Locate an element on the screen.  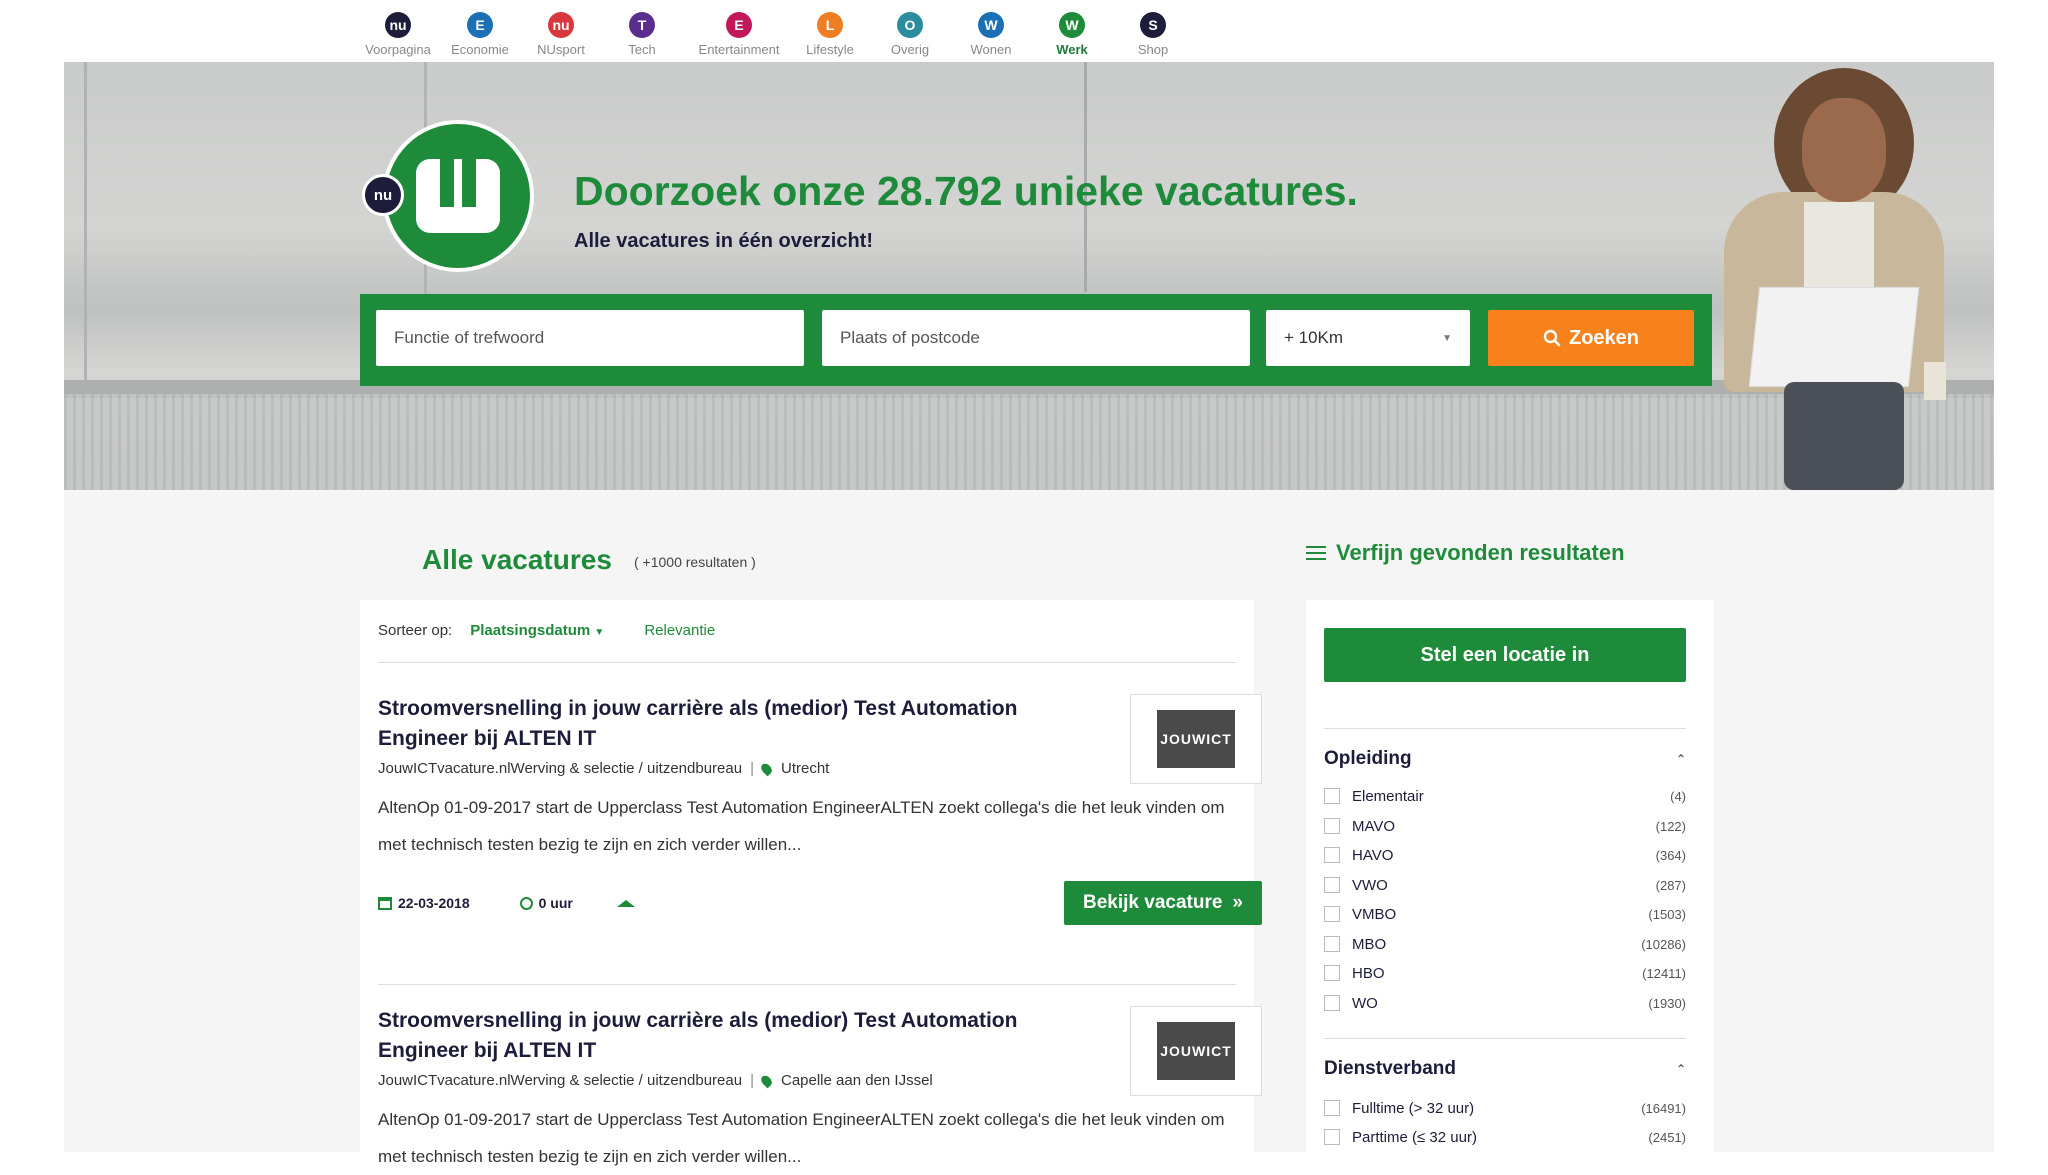
job-date: 22-03-2018 is located at coordinates (434, 903).